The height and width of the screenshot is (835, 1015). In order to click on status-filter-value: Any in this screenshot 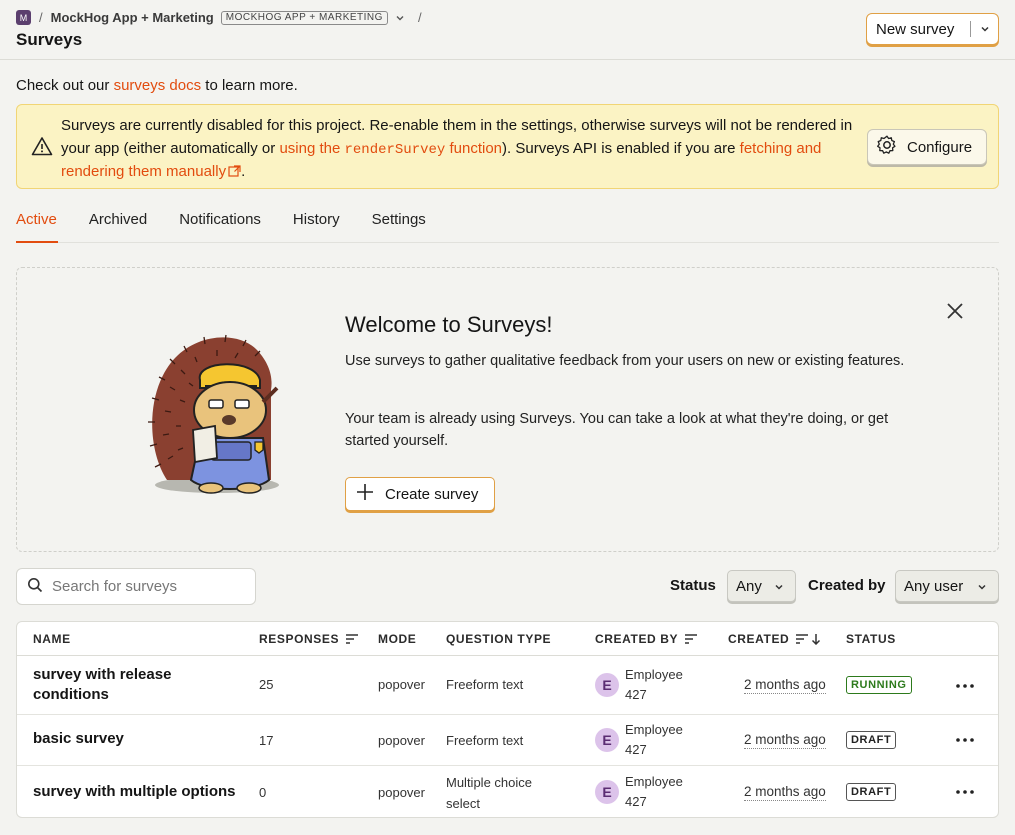, I will do `click(749, 586)`.